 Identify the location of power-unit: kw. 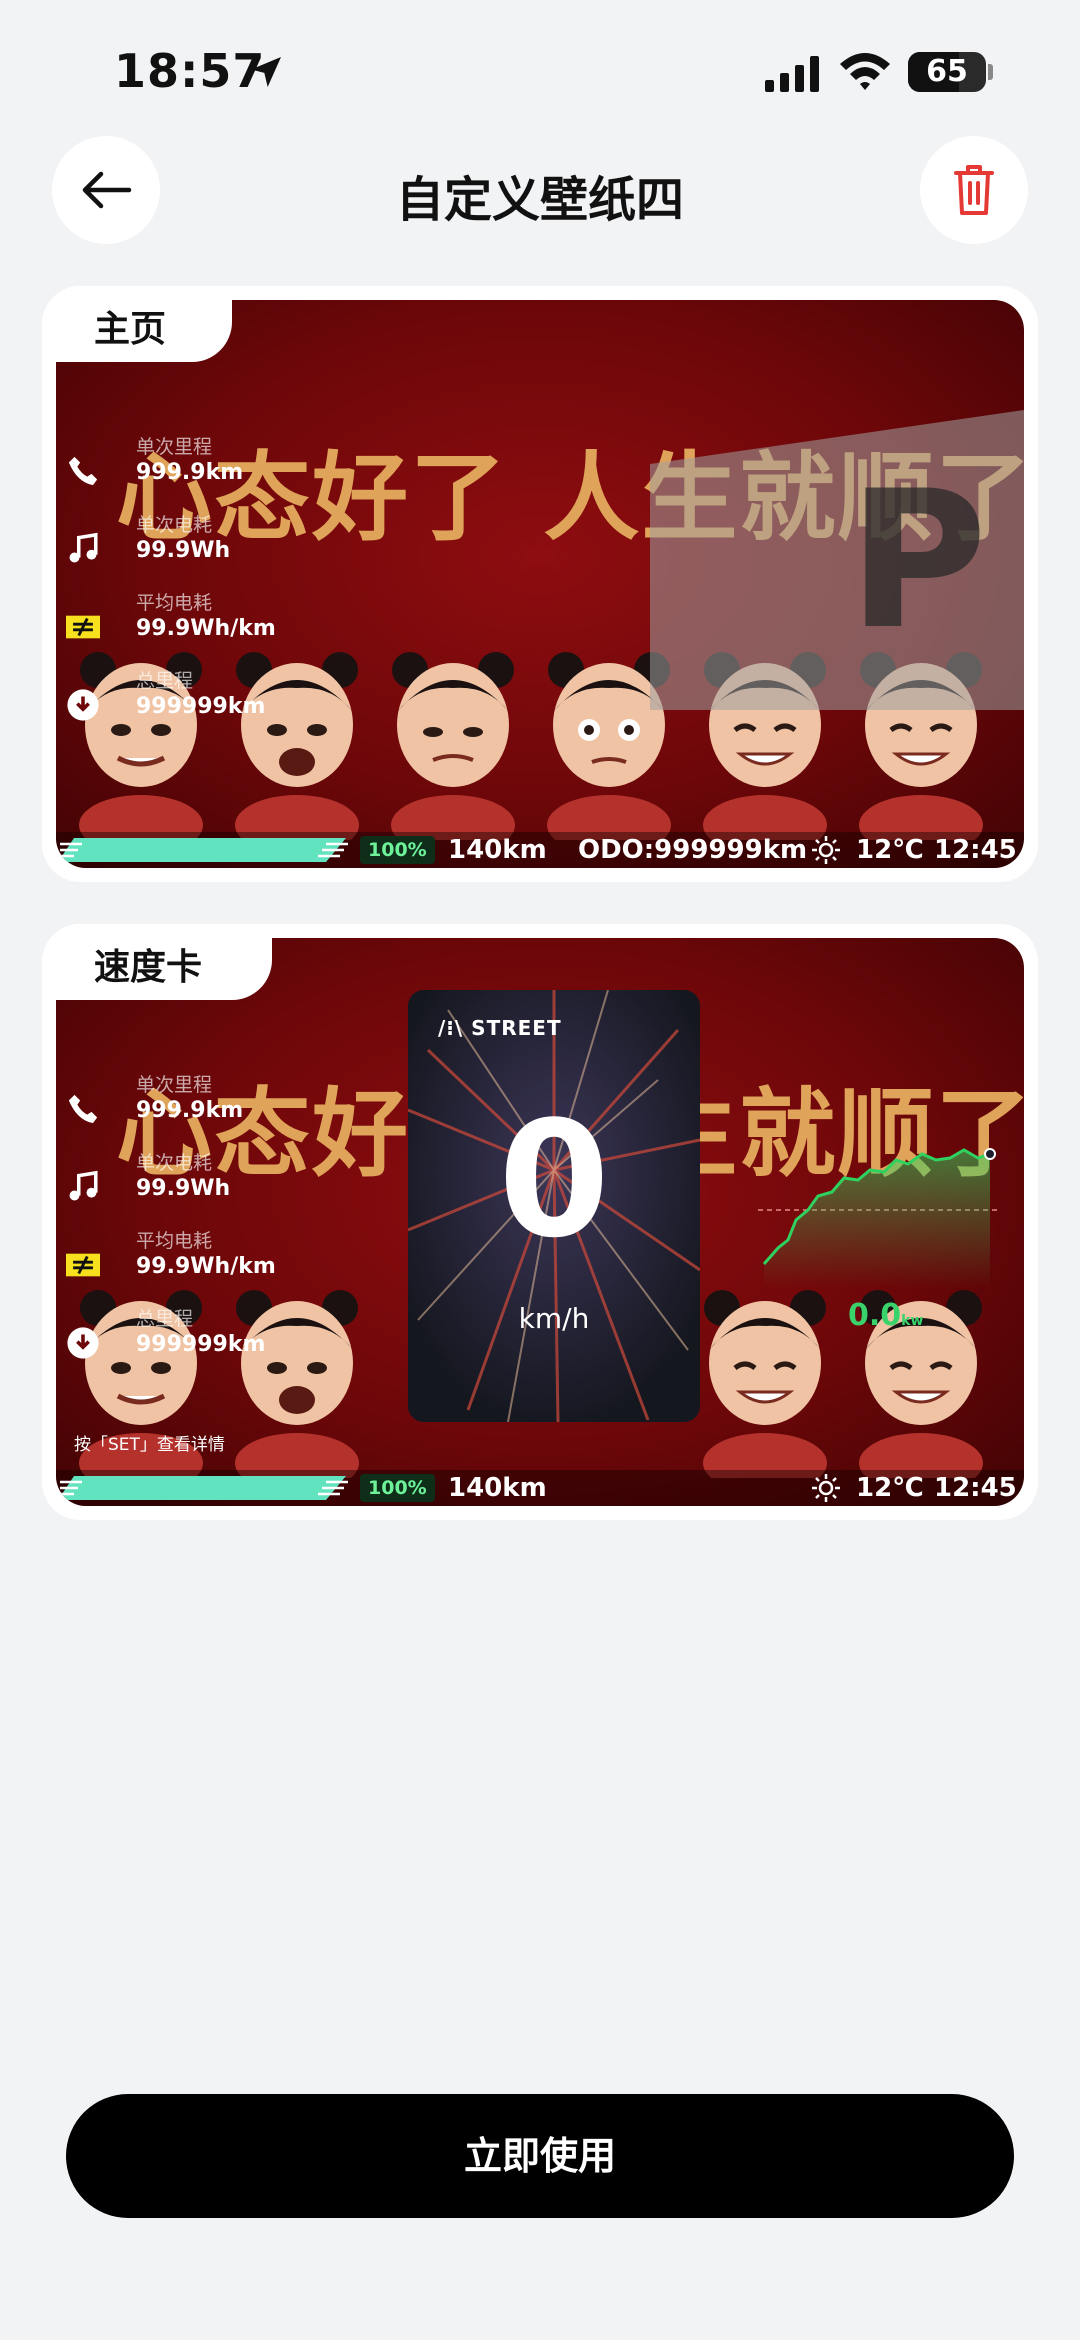
(912, 1321).